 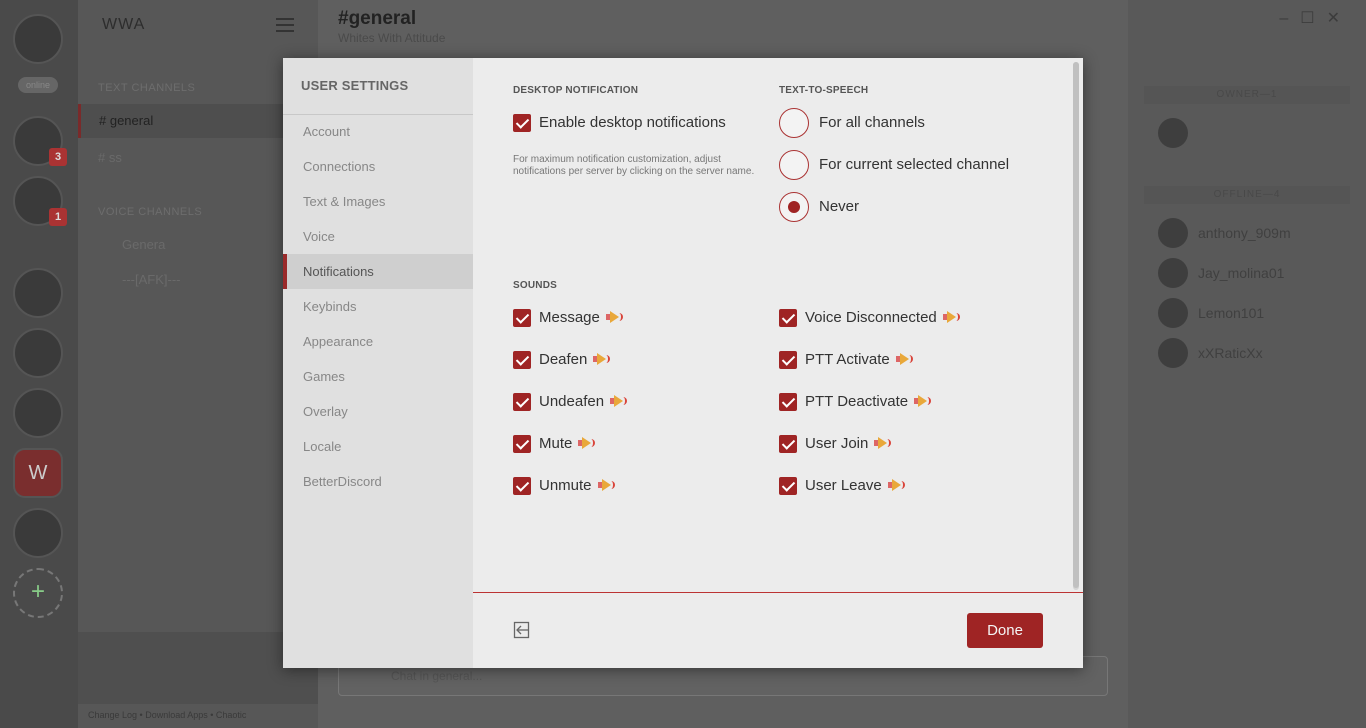 What do you see at coordinates (1289, 18) in the screenshot?
I see `minimize-icon: –` at bounding box center [1289, 18].